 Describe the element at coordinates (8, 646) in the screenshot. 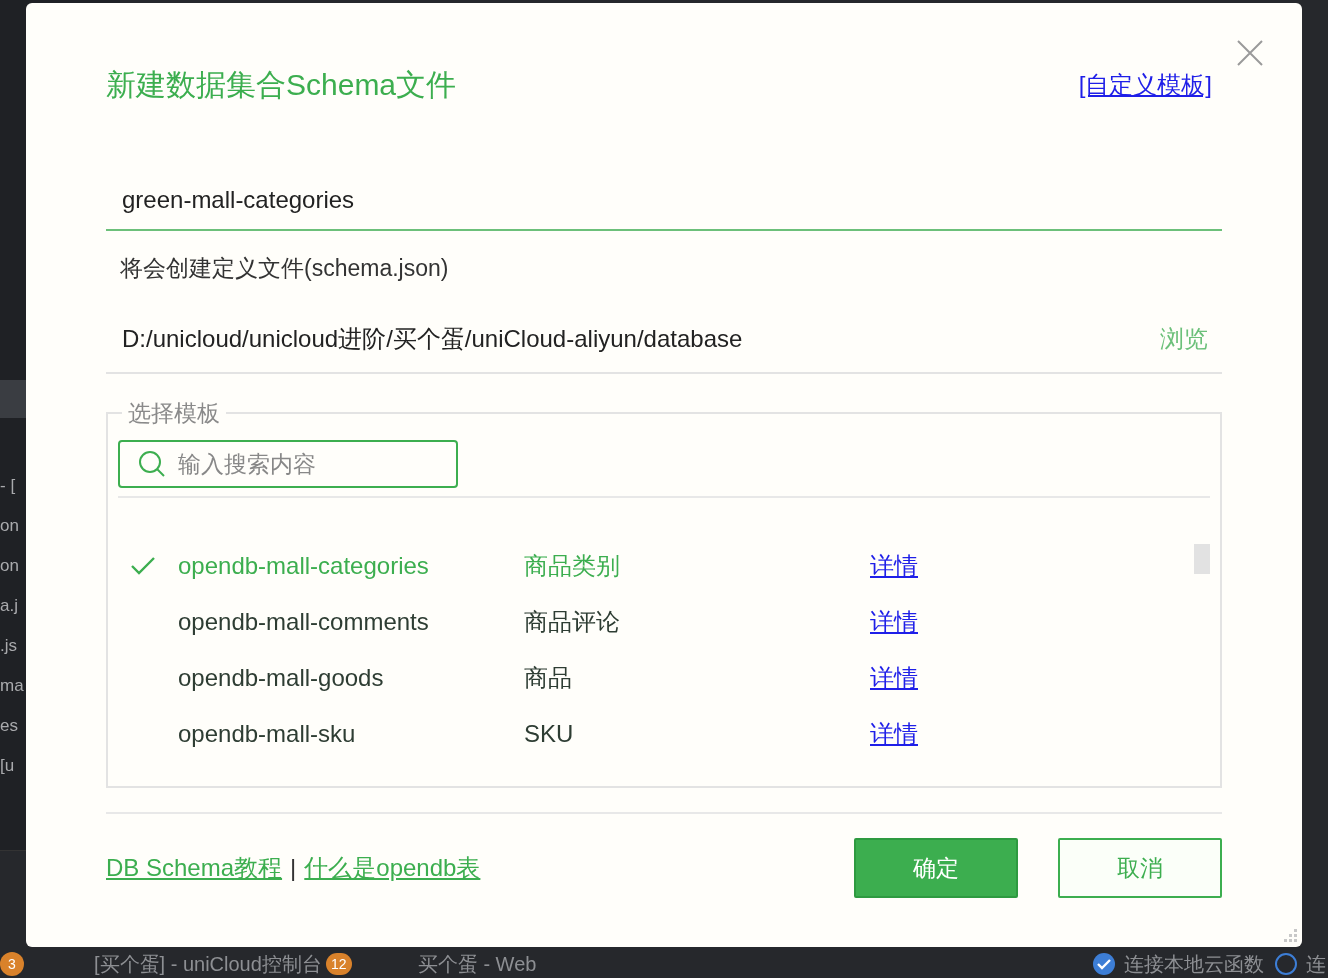

I see `file-entry: .js` at that location.